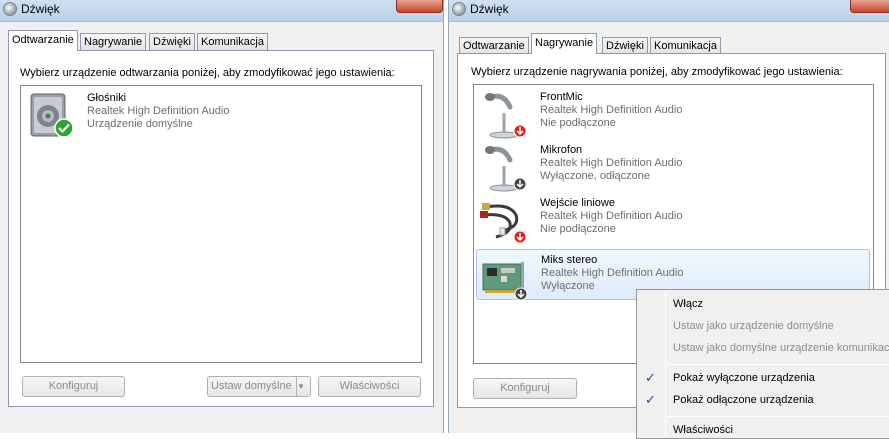 Image resolution: width=889 pixels, height=439 pixels. Describe the element at coordinates (503, 223) in the screenshot. I see `line-in-cable-icon` at that location.